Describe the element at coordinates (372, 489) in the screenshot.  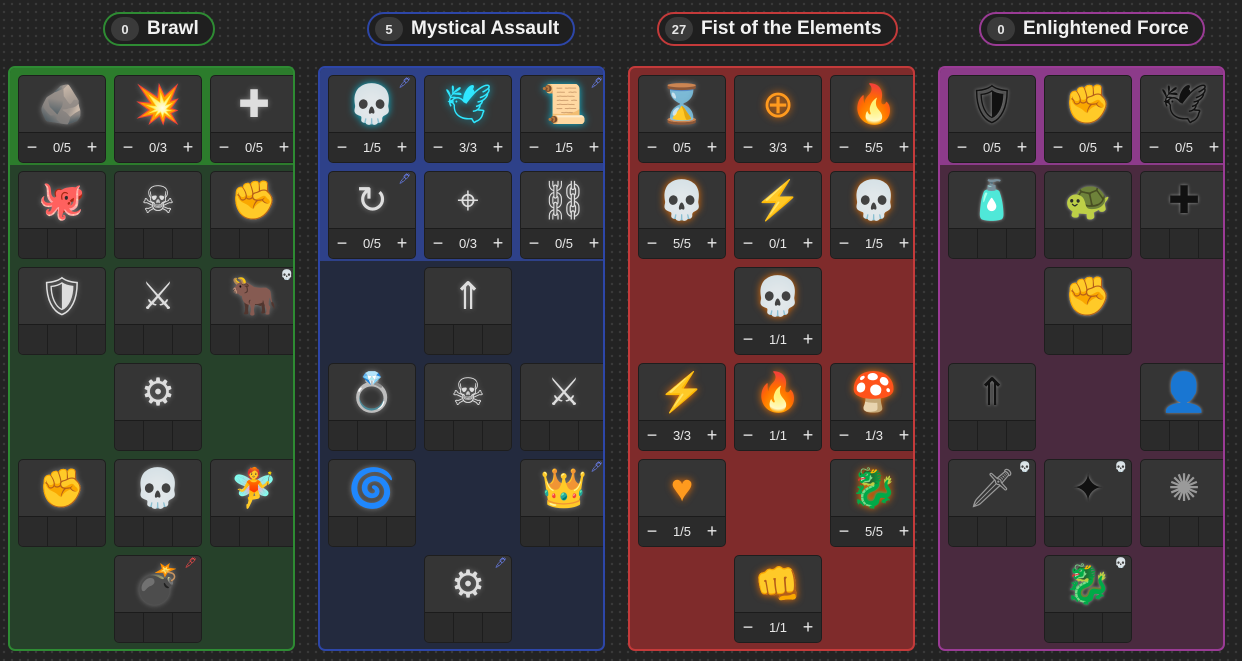
I see `whirlwind-icon: 🌀` at that location.